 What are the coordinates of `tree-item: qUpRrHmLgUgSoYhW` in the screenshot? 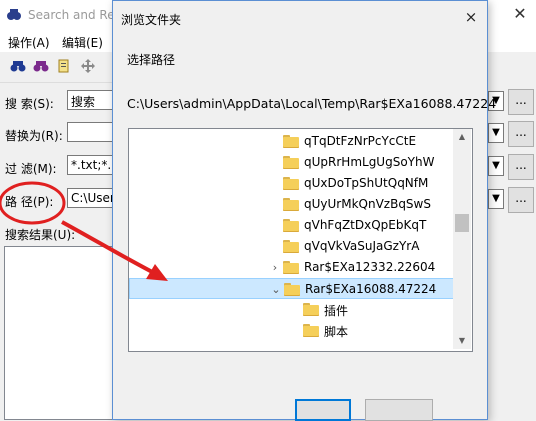 It's located at (293, 162).